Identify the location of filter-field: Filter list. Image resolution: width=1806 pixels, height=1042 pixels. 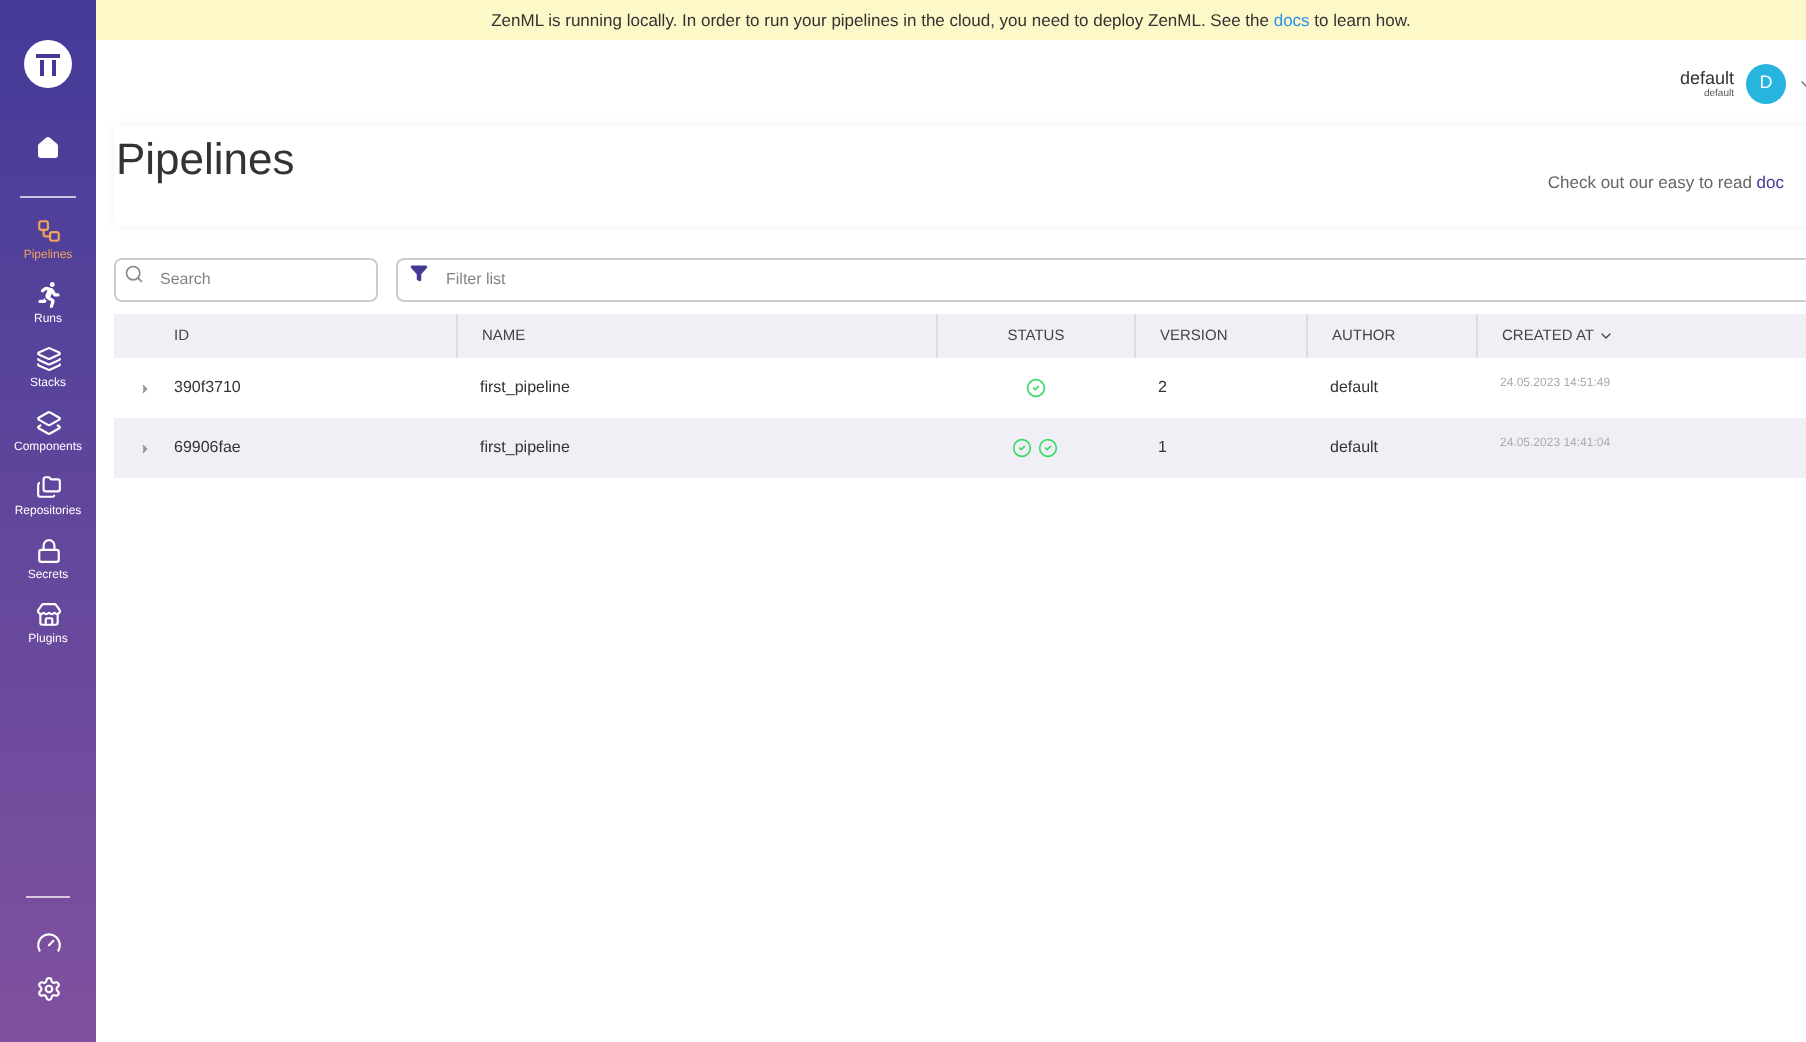
(1101, 279).